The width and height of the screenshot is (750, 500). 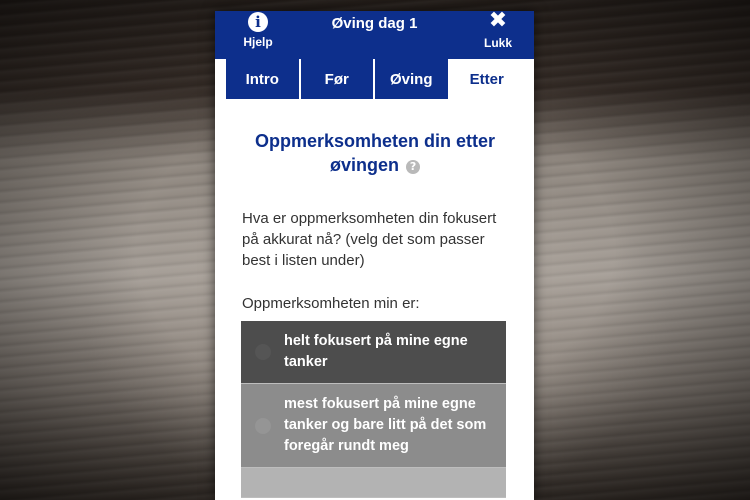 I want to click on option-item: helt fokusert på mine egne tanker, so click(x=373, y=352).